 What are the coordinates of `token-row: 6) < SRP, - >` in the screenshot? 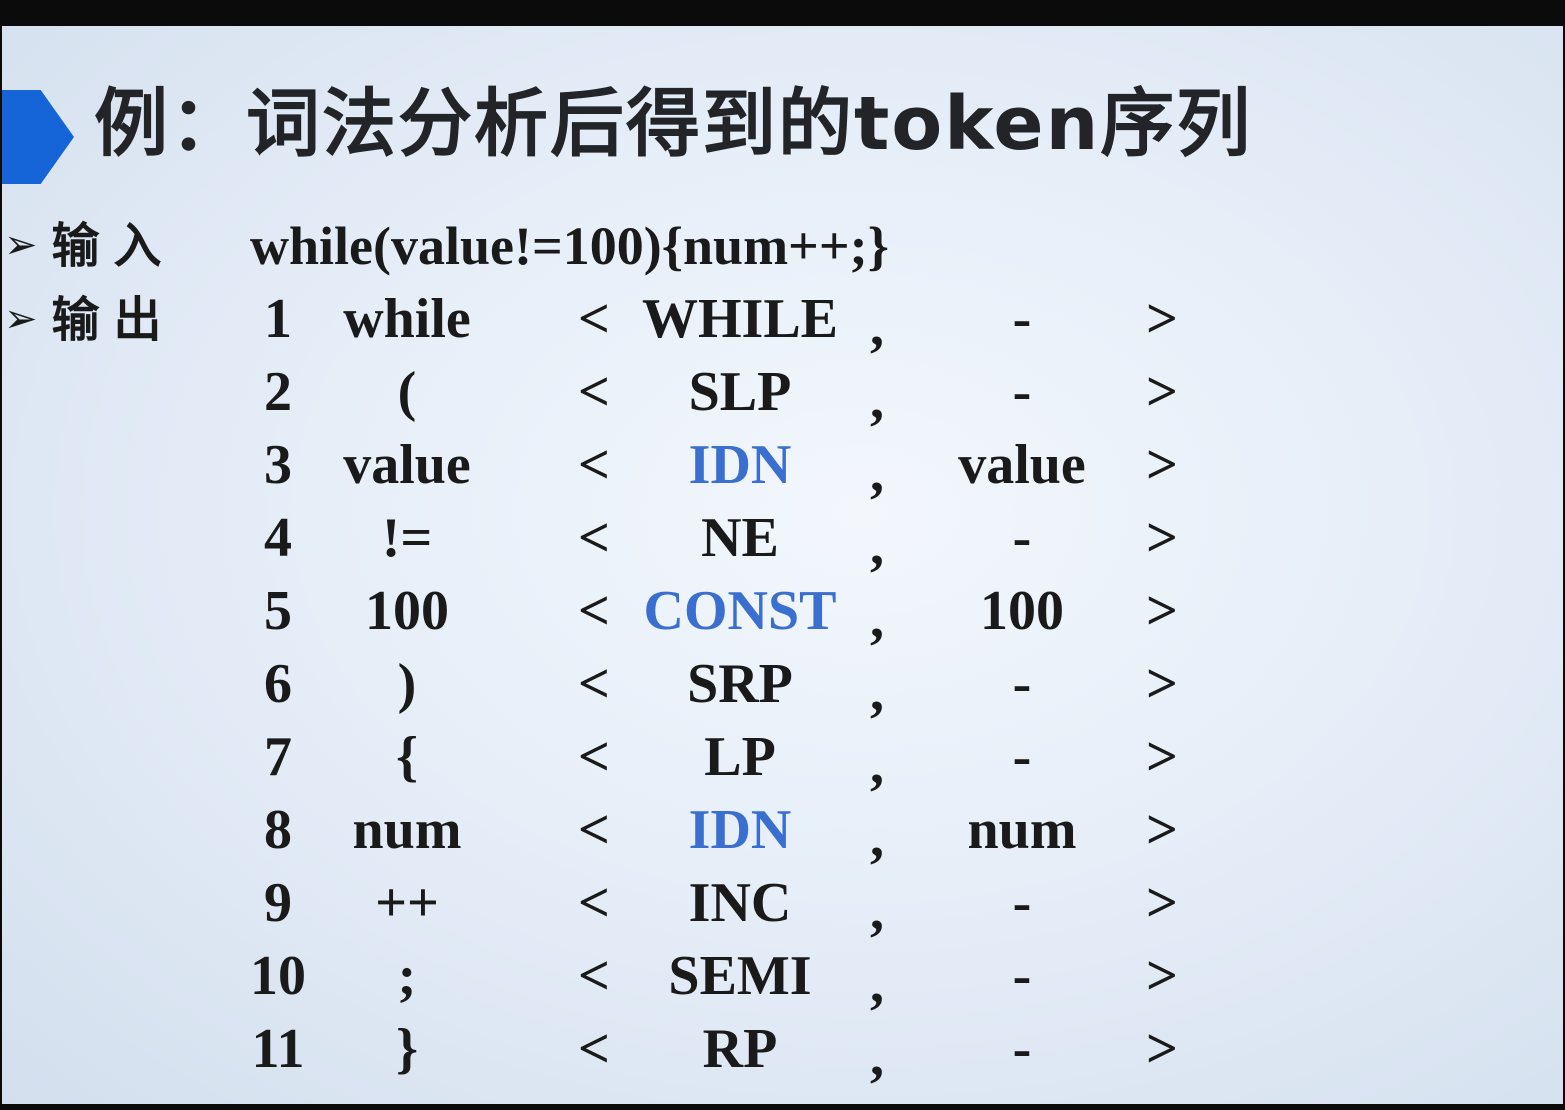 It's located at (702, 686).